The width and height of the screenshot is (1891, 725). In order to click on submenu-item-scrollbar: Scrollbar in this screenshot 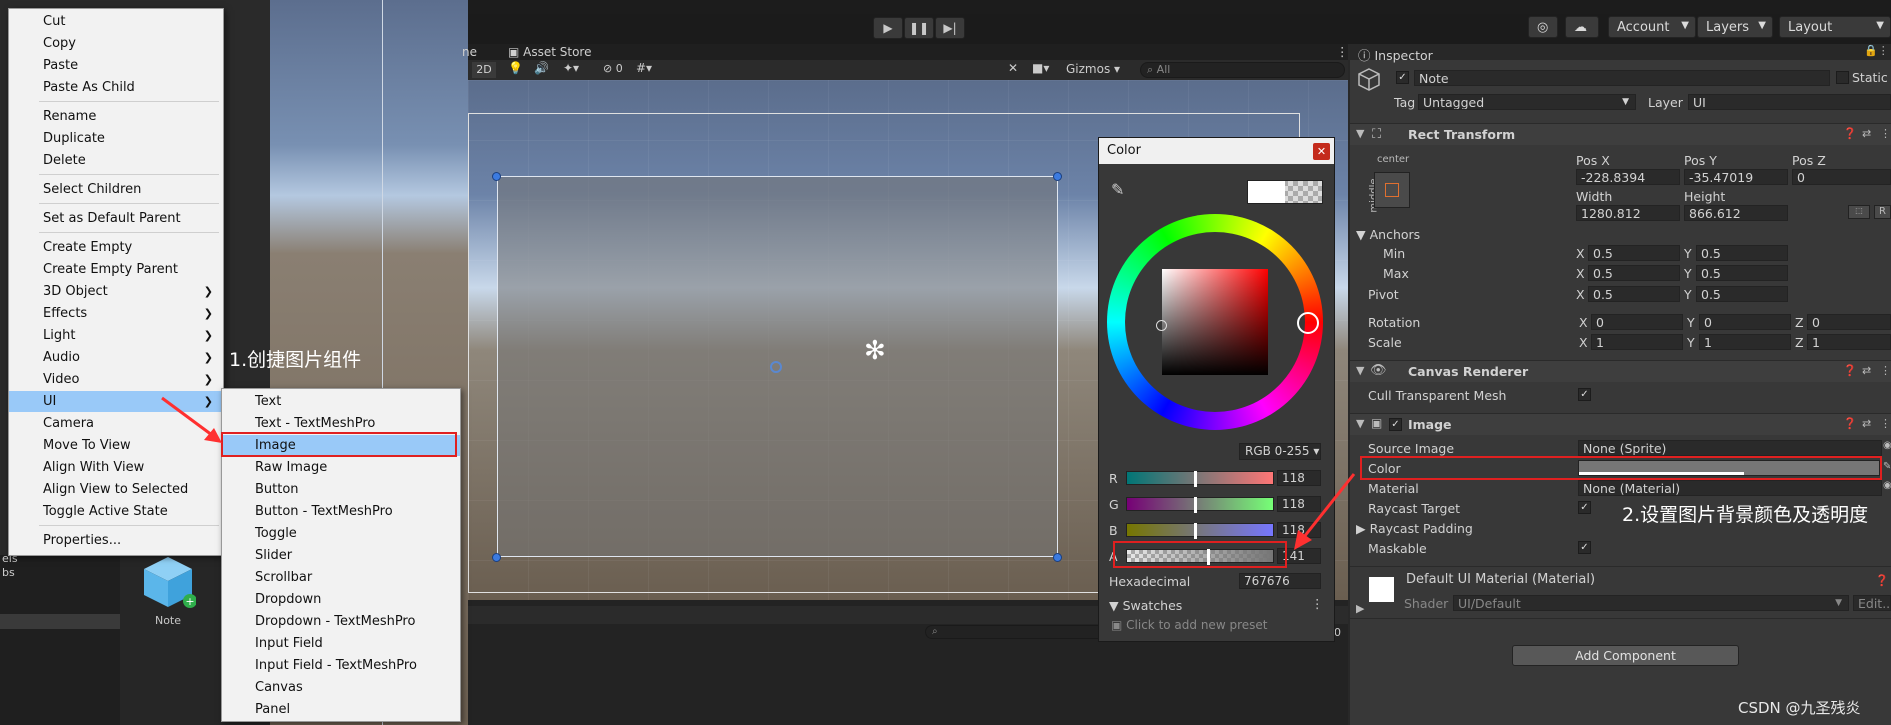, I will do `click(341, 577)`.